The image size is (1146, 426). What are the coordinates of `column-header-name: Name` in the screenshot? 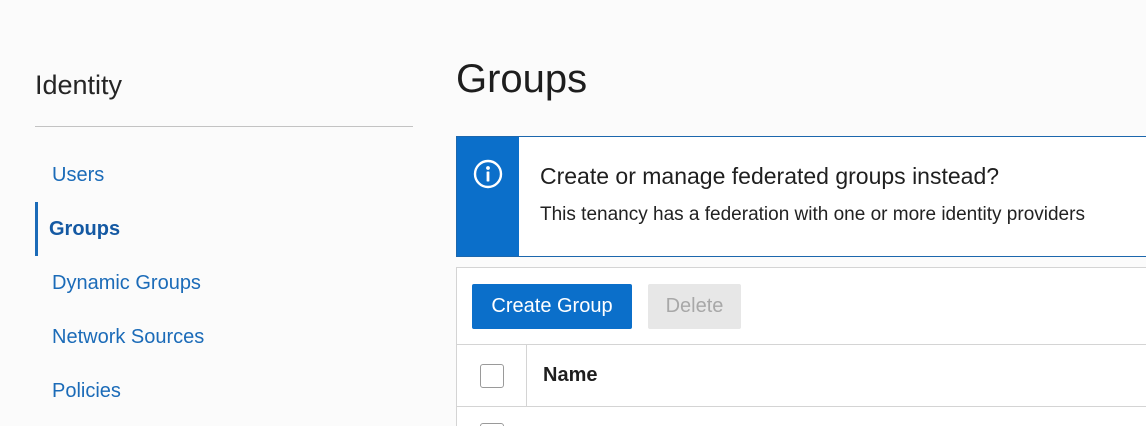 It's located at (562, 375).